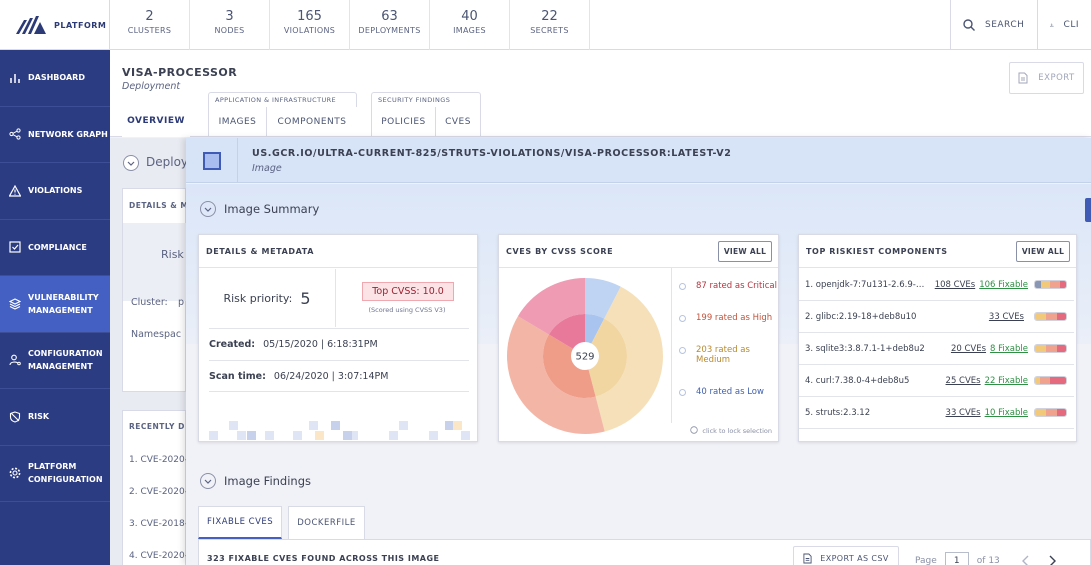 Image resolution: width=1091 pixels, height=565 pixels. Describe the element at coordinates (1064, 25) in the screenshot. I see `cli-button: CLI` at that location.